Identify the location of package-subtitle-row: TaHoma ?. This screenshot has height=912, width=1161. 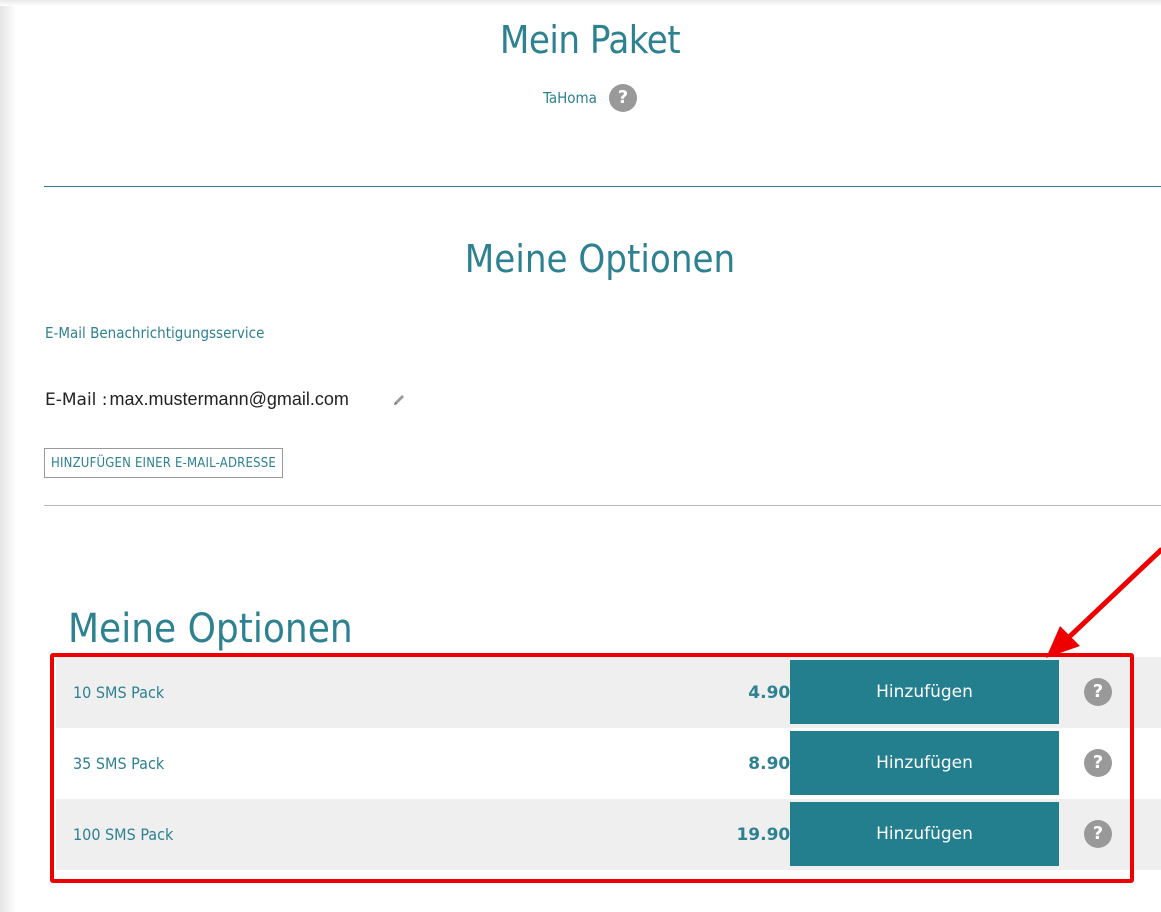
(590, 98).